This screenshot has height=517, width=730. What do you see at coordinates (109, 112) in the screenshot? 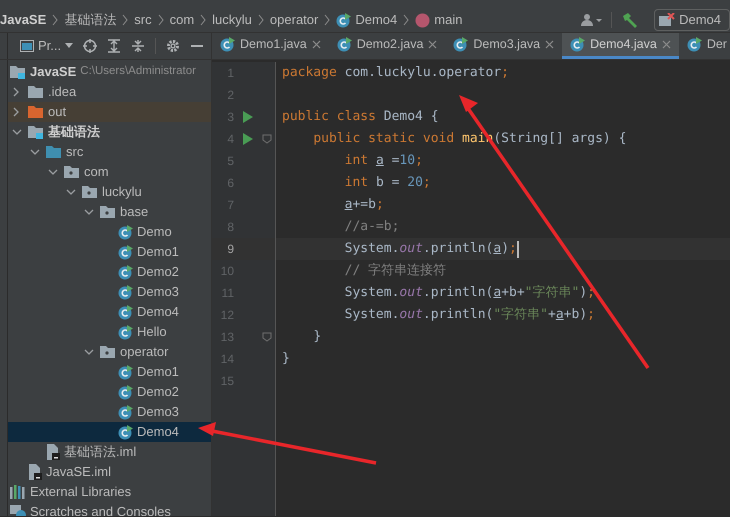
I see `tree-item: out` at bounding box center [109, 112].